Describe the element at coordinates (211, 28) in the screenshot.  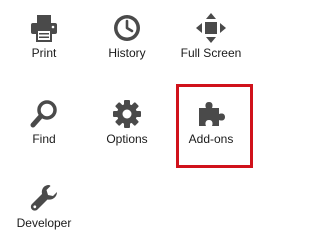
I see `expand-arrows-icon` at that location.